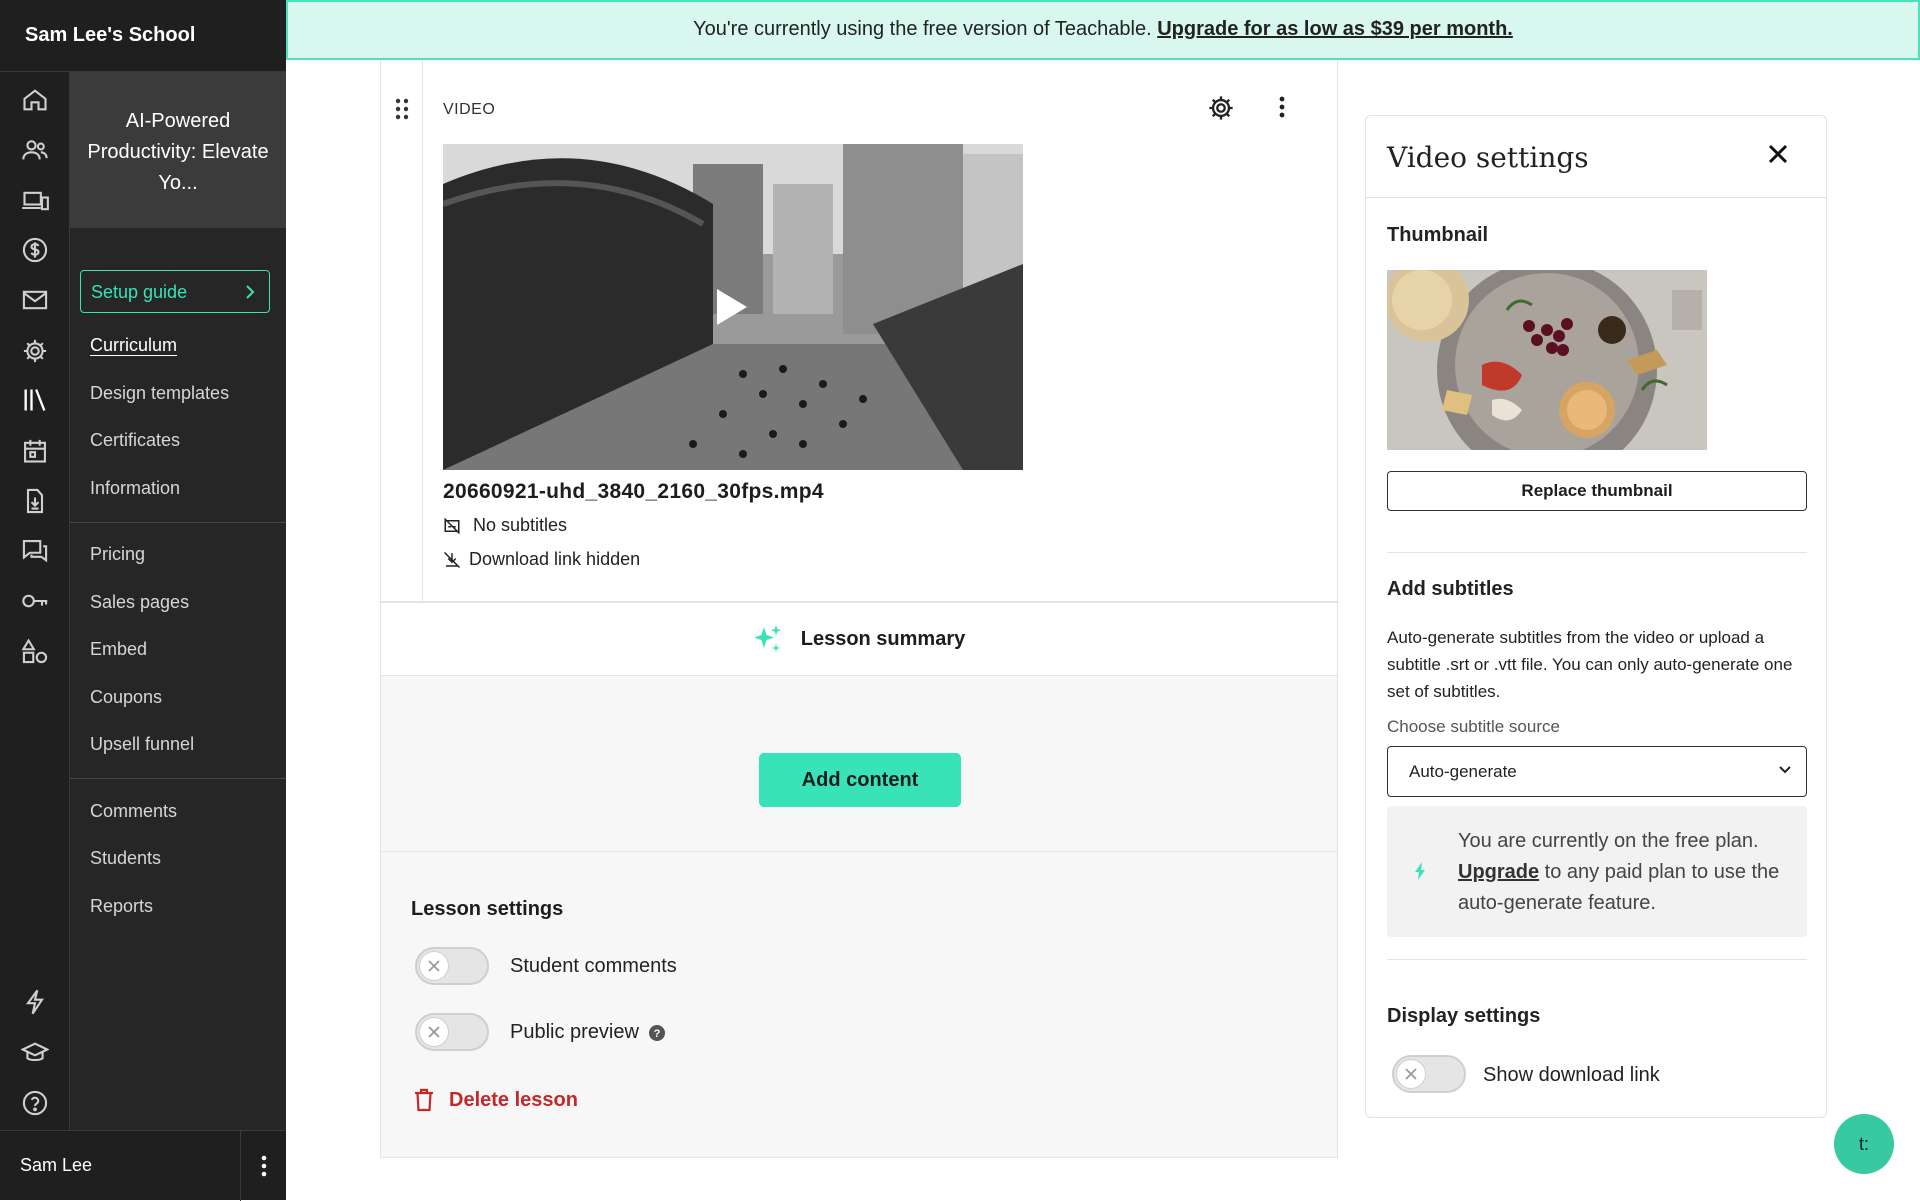 This screenshot has height=1201, width=1920. What do you see at coordinates (35, 1053) in the screenshot?
I see `graduation-cap-icon` at bounding box center [35, 1053].